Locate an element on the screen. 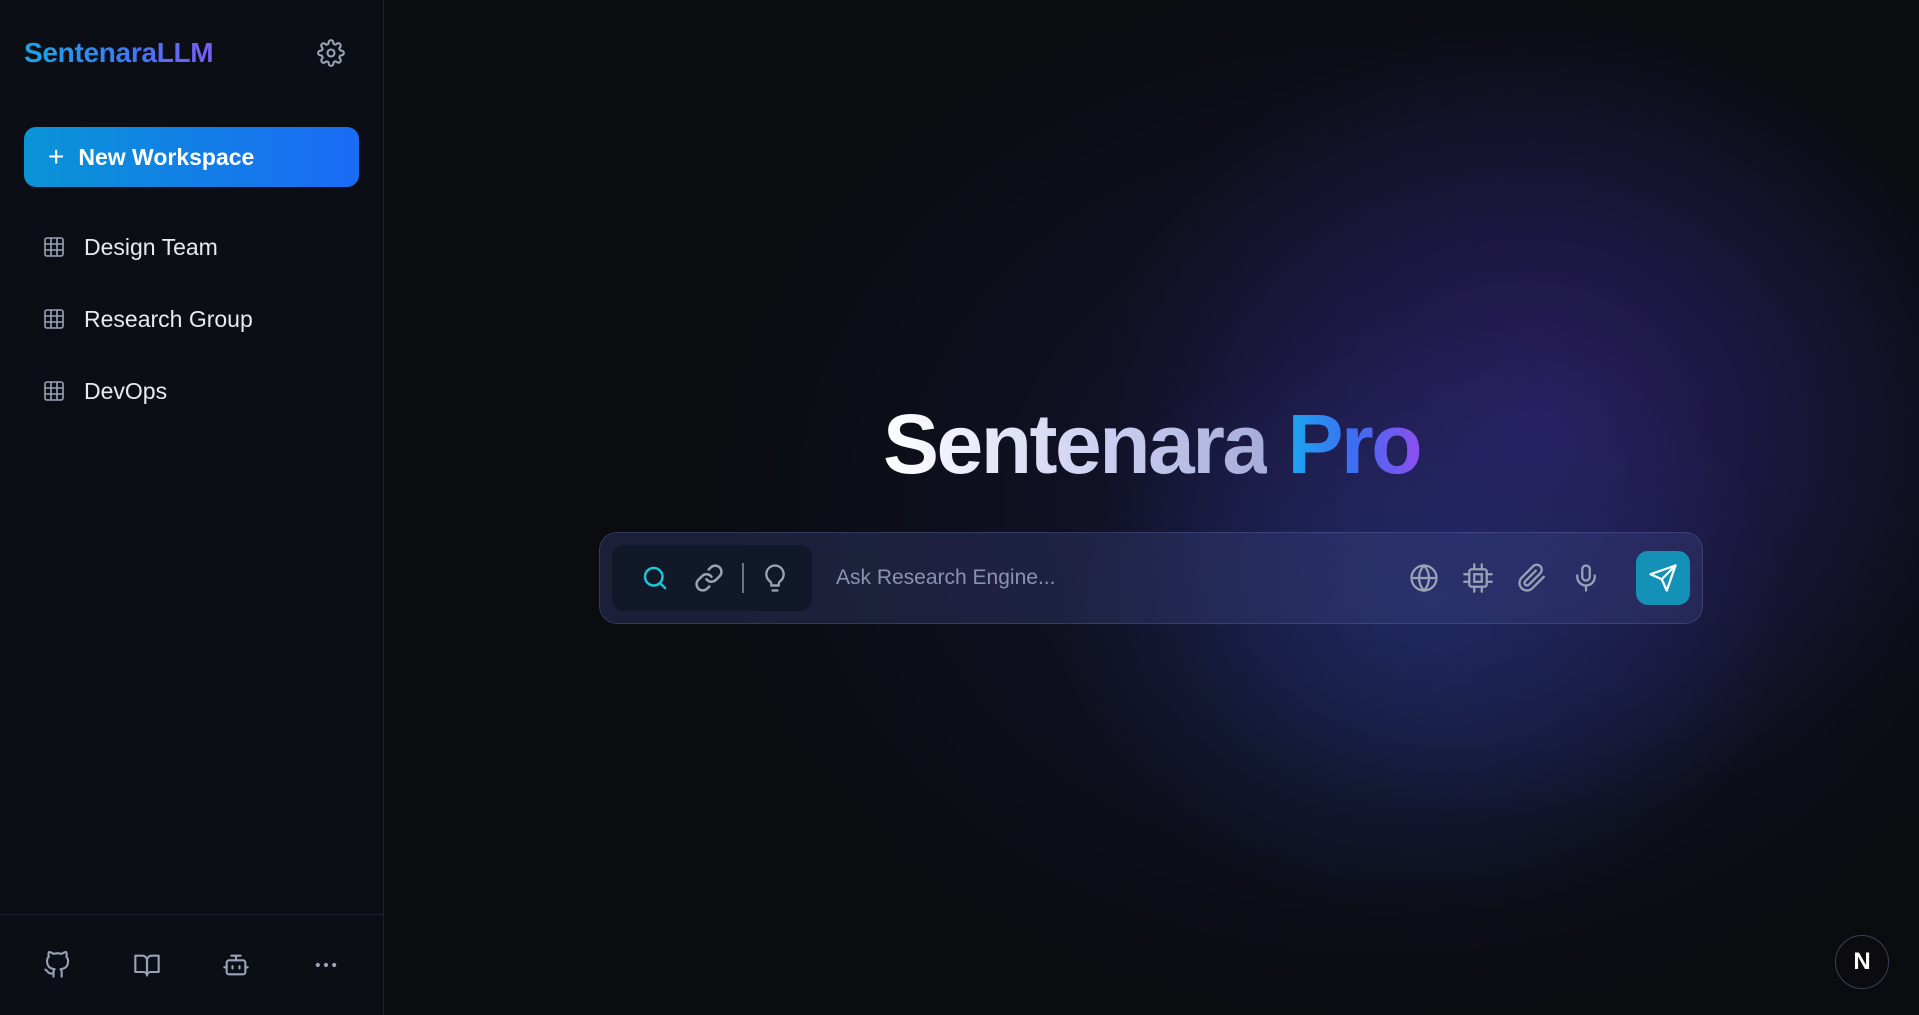  microphone-icon is located at coordinates (1586, 578).